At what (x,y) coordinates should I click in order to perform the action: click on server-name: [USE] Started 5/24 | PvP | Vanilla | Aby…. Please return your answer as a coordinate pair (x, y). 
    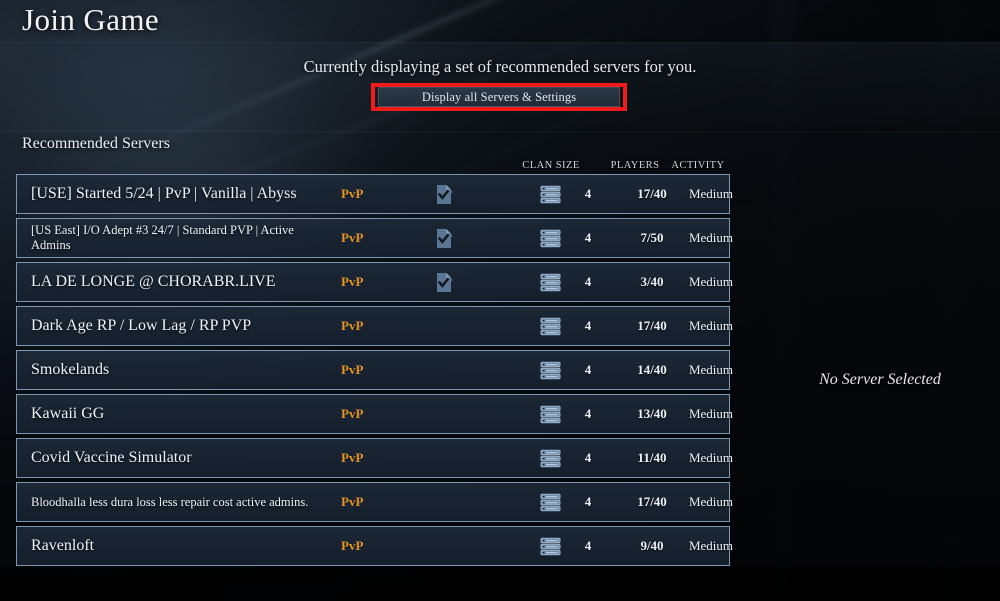
    Looking at the image, I should click on (164, 193).